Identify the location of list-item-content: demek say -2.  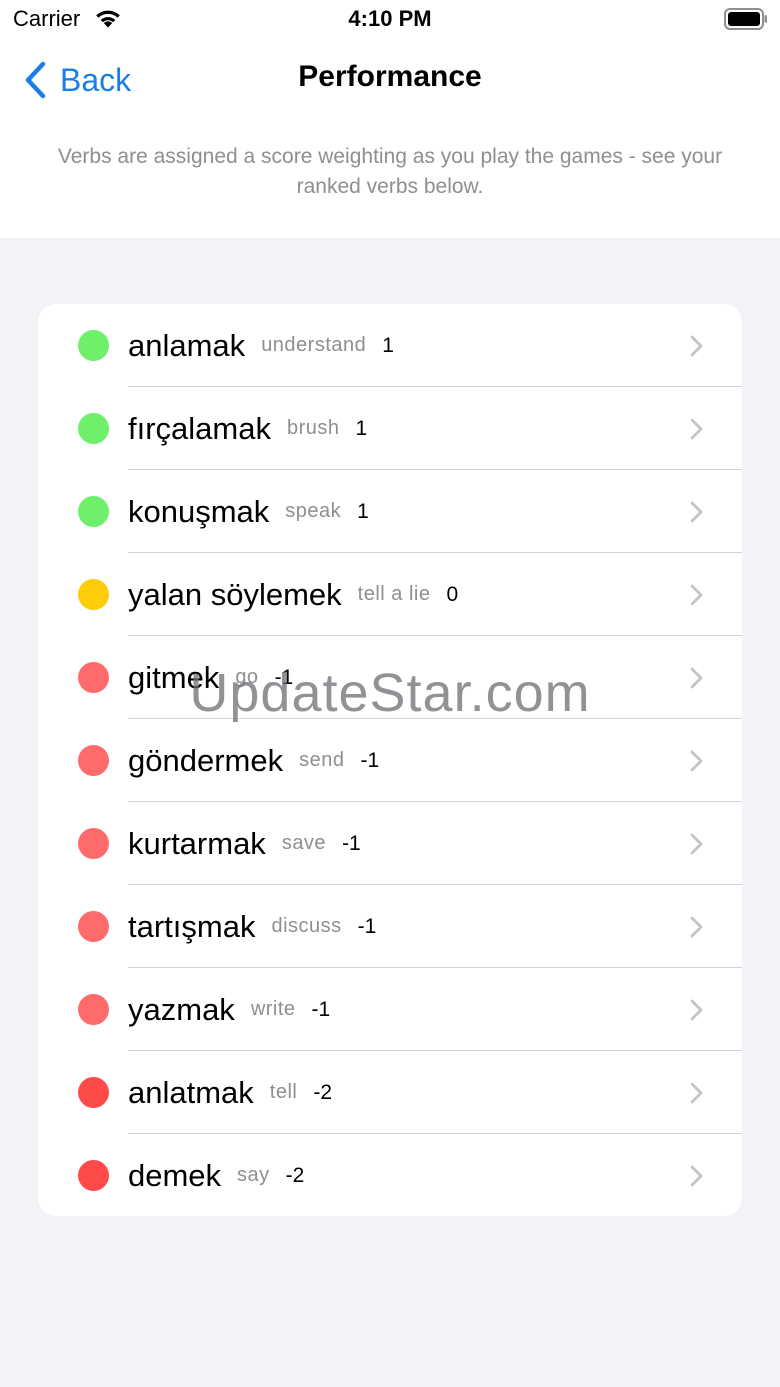
(216, 1175).